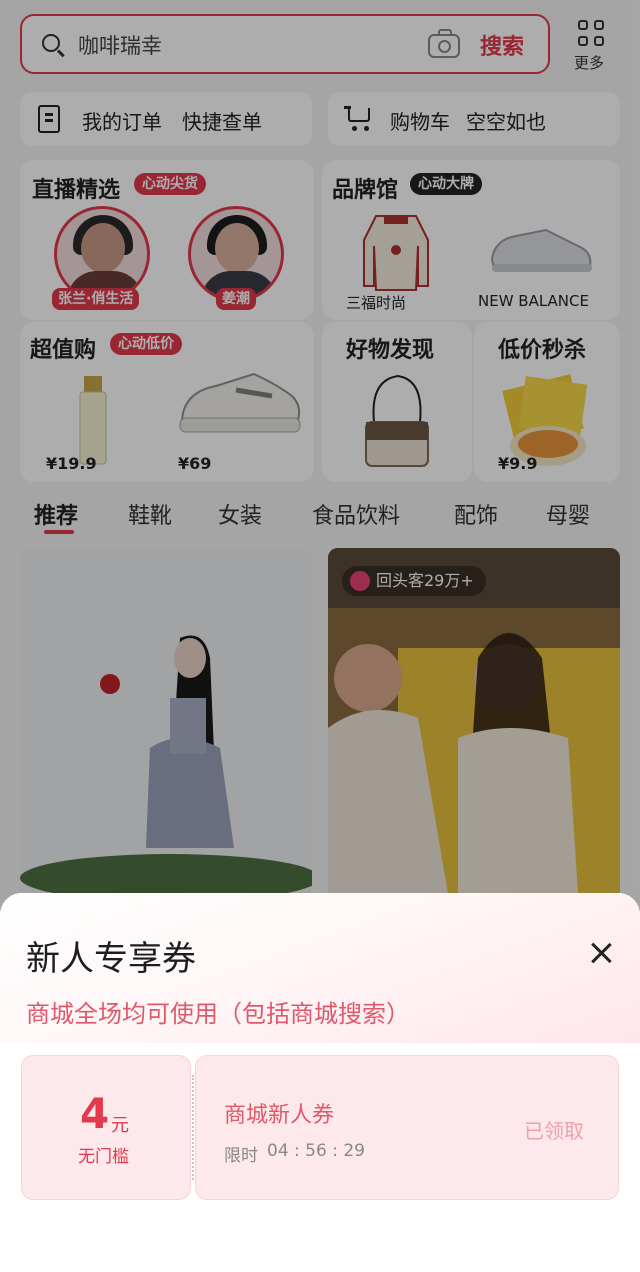 The image size is (640, 1272). What do you see at coordinates (554, 1131) in the screenshot?
I see `claimed-status: 已领取` at bounding box center [554, 1131].